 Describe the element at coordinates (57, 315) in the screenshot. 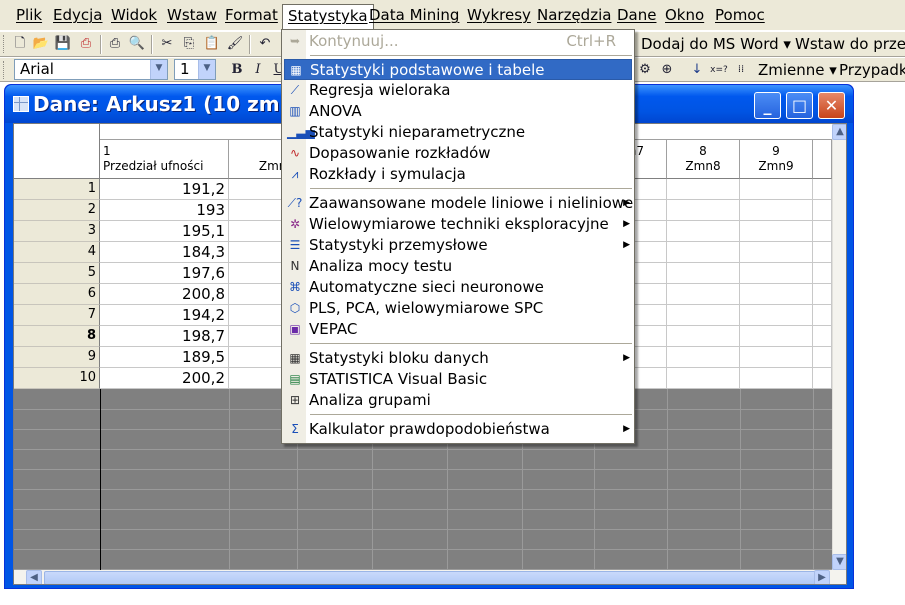

I see `row-header: 7` at that location.